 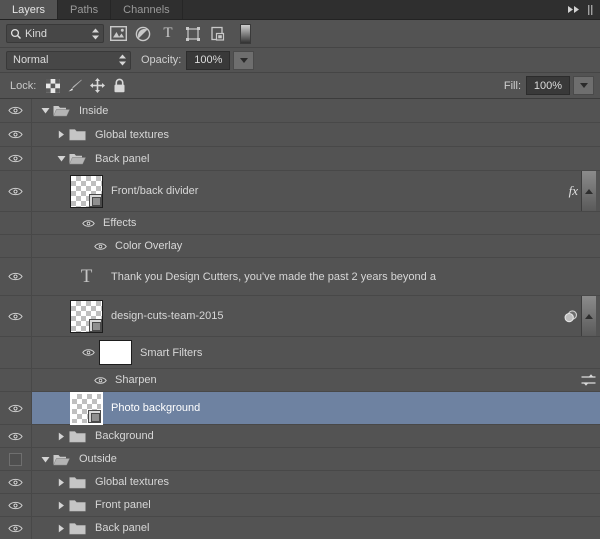 What do you see at coordinates (115, 352) in the screenshot?
I see `smart-filter-mask-thumbnail` at bounding box center [115, 352].